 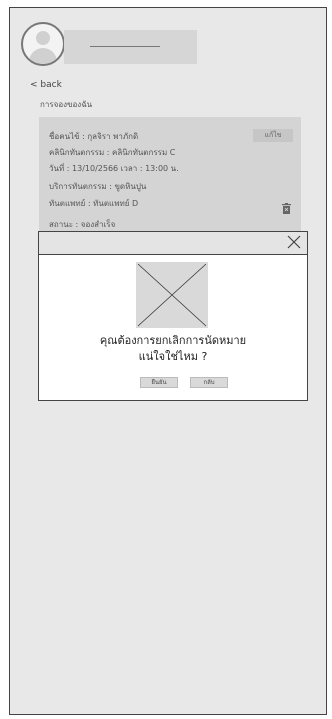 I want to click on confirm-message: คุณต้องการยกเลิกการนัดหมาย แน่ใจใช่ไหม ?, so click(x=173, y=349).